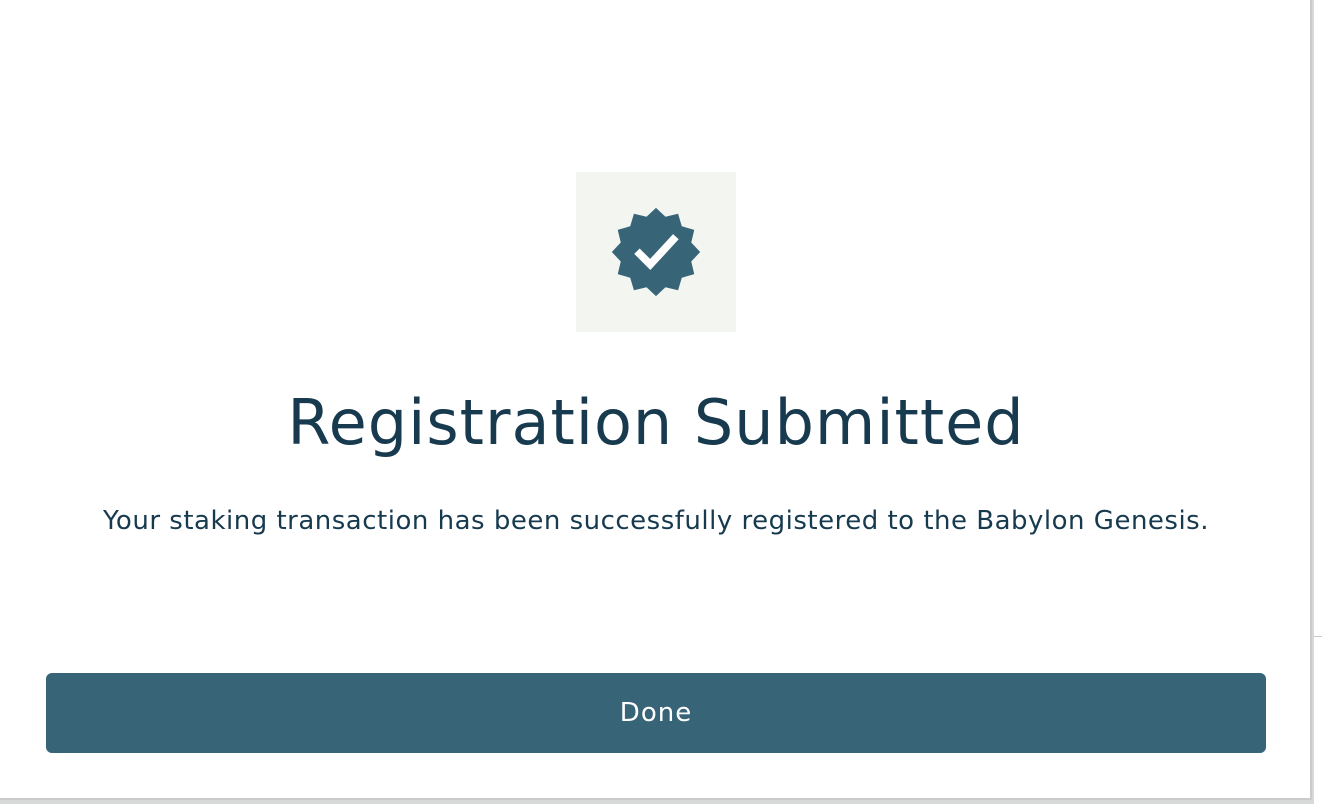 The width and height of the screenshot is (1322, 804). What do you see at coordinates (656, 713) in the screenshot?
I see `done-button: Done` at bounding box center [656, 713].